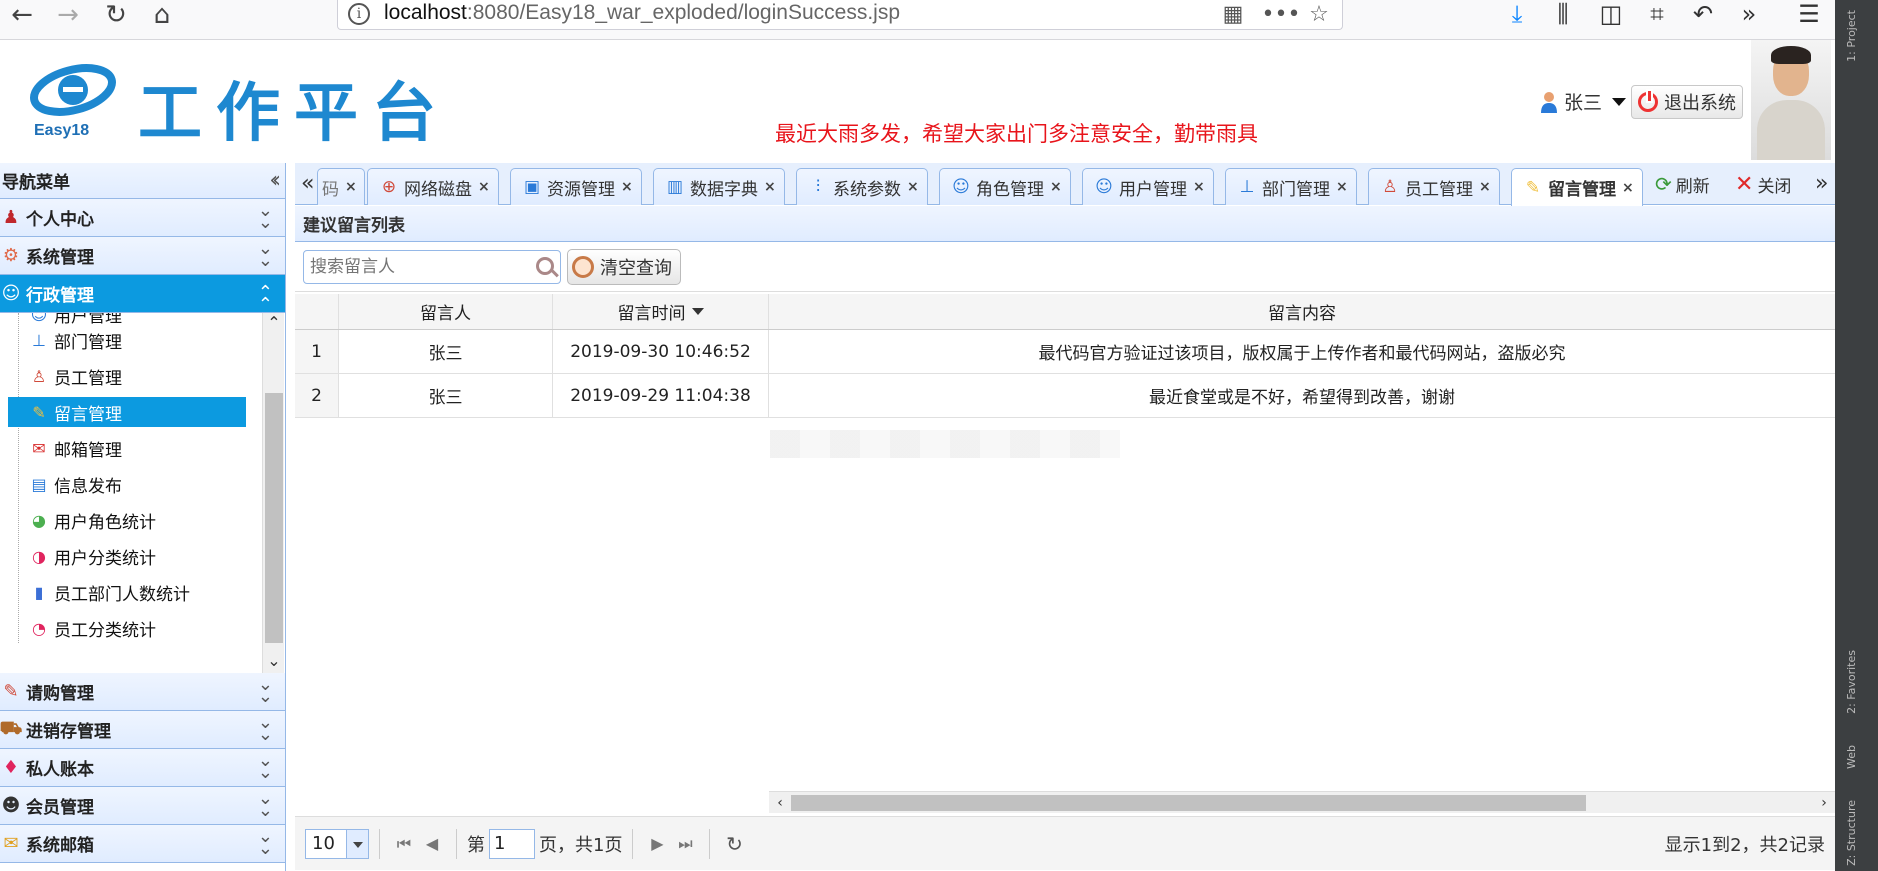  I want to click on tree-item-info-publish: ▤ 信息发布, so click(75, 484).